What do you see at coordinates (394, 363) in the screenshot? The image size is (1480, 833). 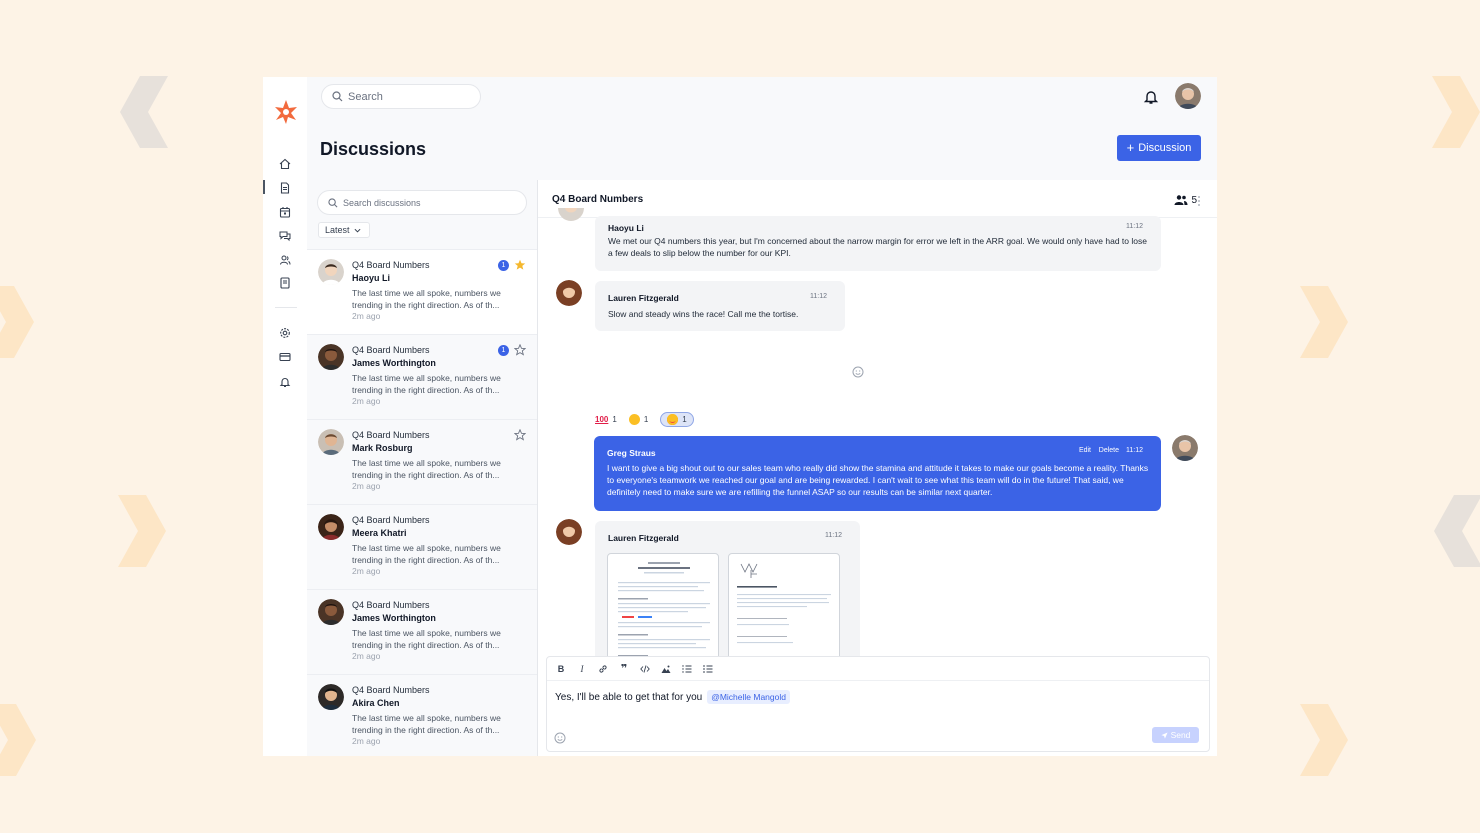 I see `discussion-author: James Worthington` at bounding box center [394, 363].